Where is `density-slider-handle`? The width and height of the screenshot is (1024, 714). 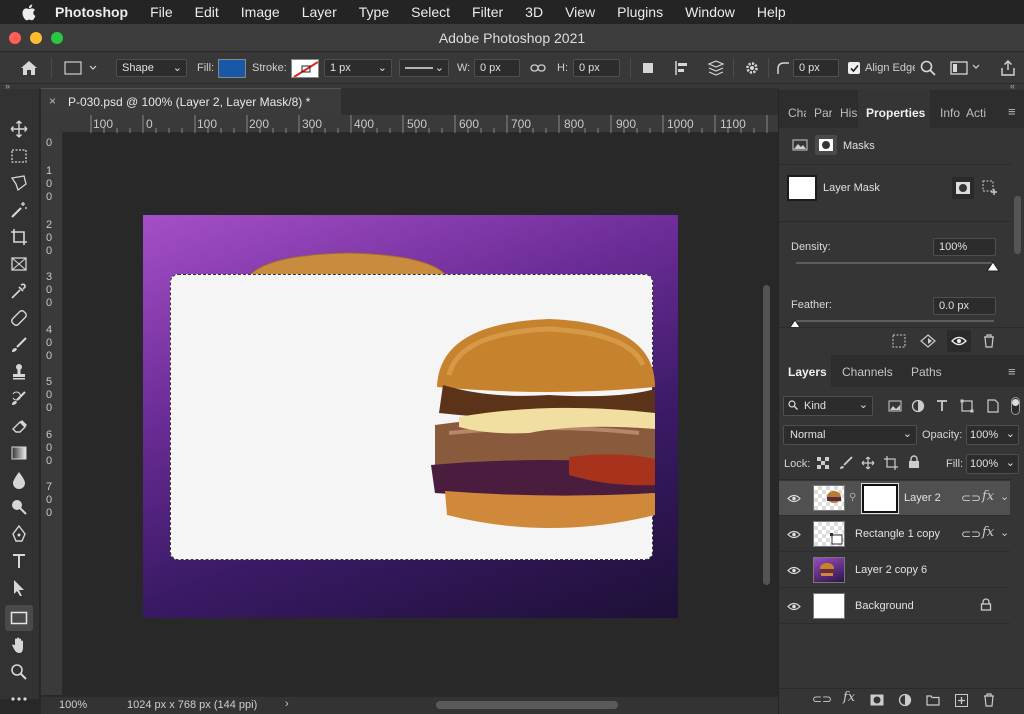 density-slider-handle is located at coordinates (993, 266).